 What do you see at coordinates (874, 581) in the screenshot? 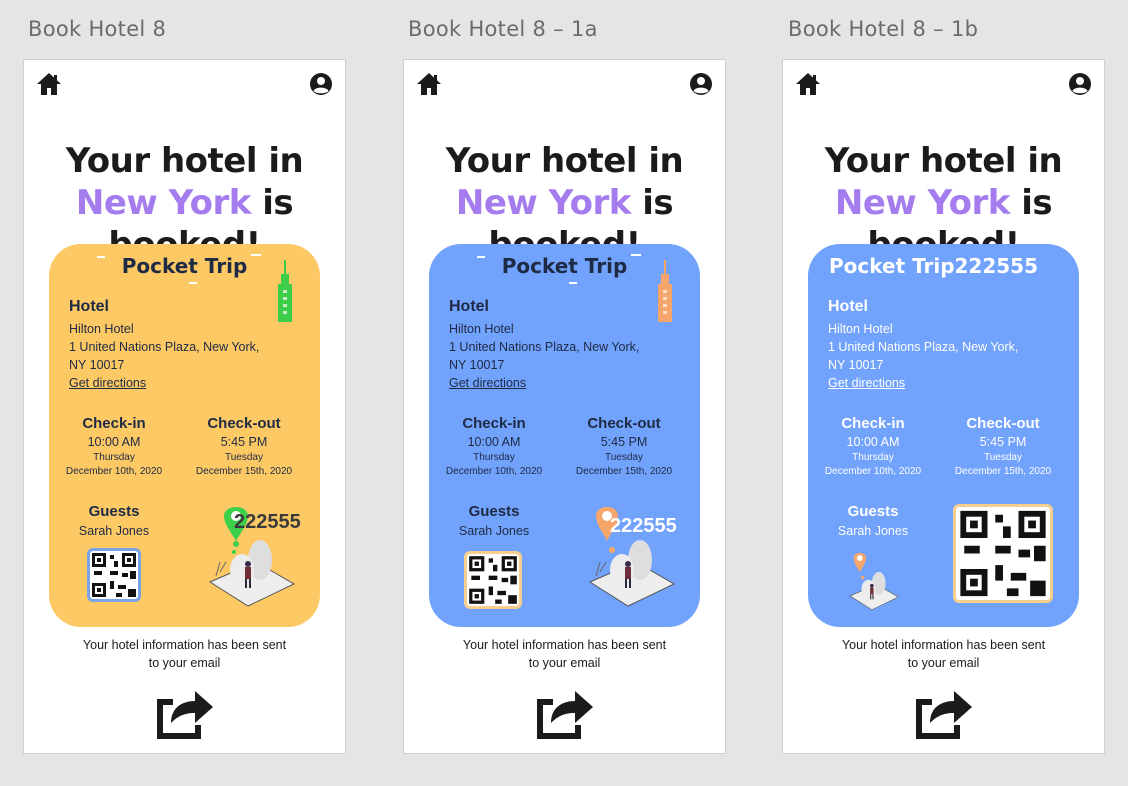
I see `location-pin-traveler-illustration` at bounding box center [874, 581].